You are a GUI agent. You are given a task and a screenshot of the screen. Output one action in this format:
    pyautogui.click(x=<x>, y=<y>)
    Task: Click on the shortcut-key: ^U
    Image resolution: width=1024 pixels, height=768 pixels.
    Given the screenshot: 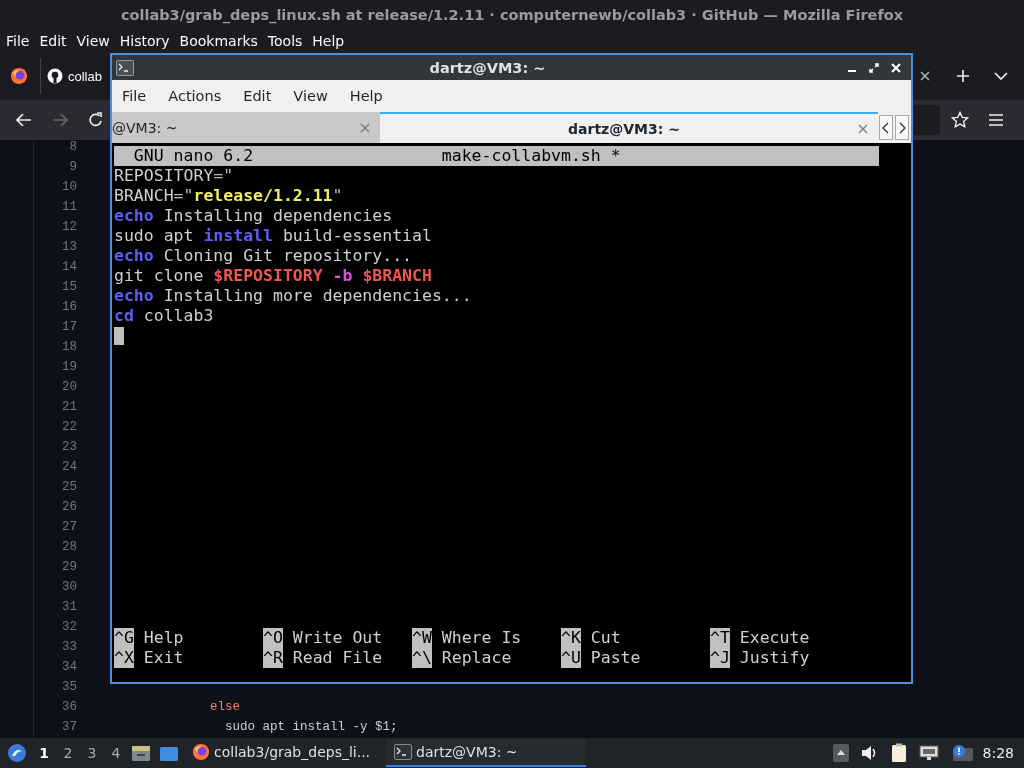 What is the action you would take?
    pyautogui.click(x=571, y=658)
    